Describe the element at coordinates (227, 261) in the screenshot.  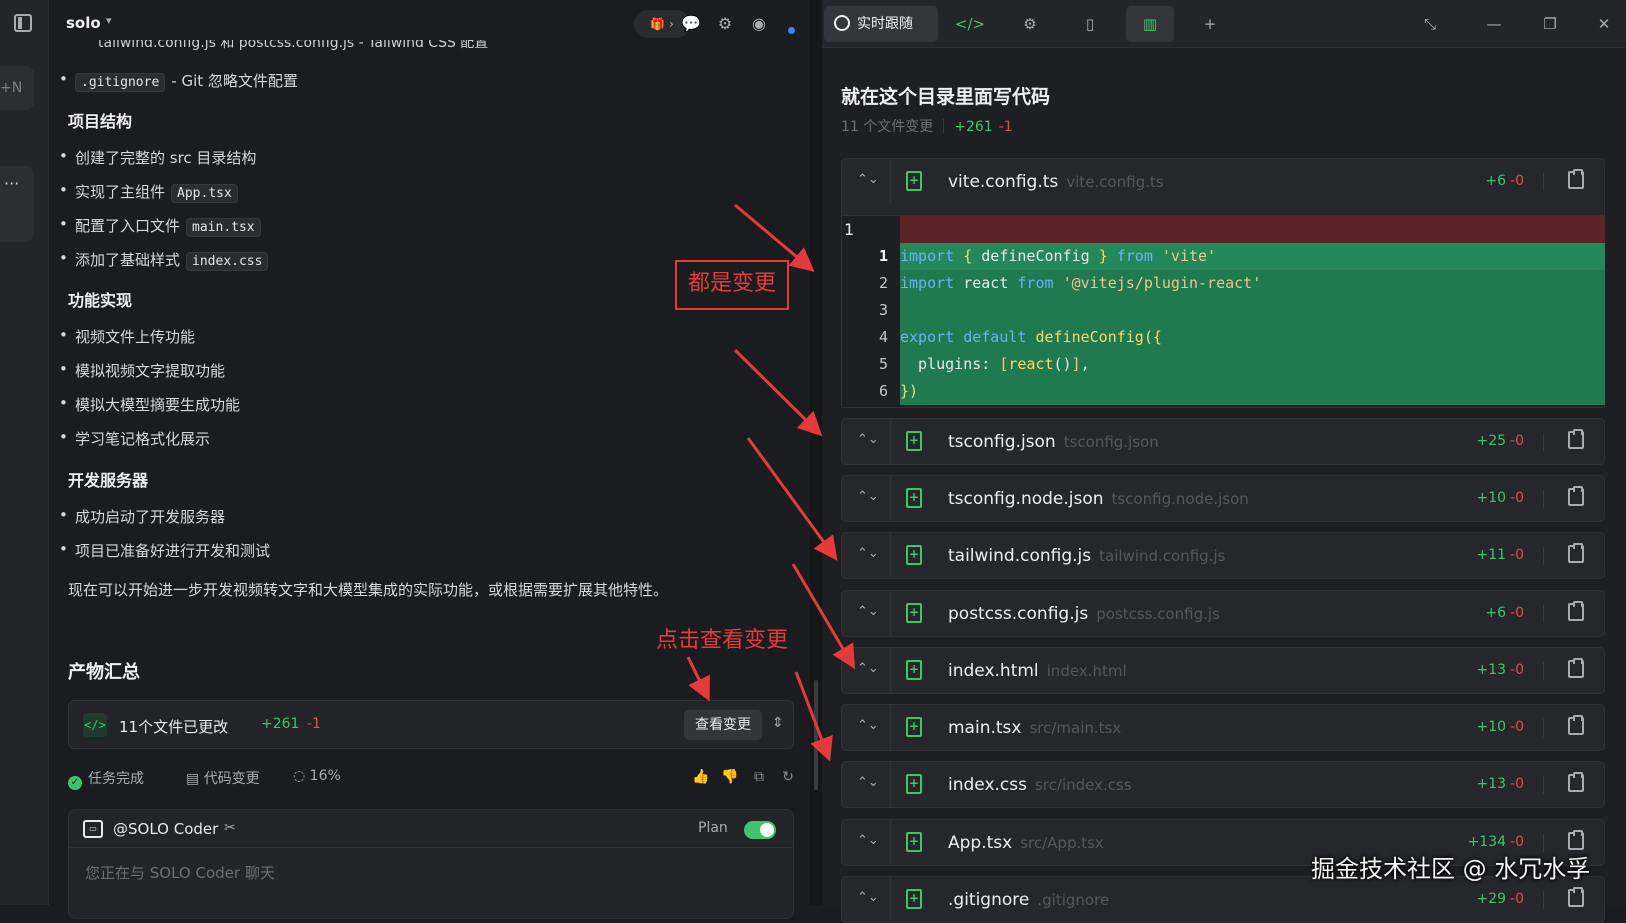
I see `code-chip: index.css` at that location.